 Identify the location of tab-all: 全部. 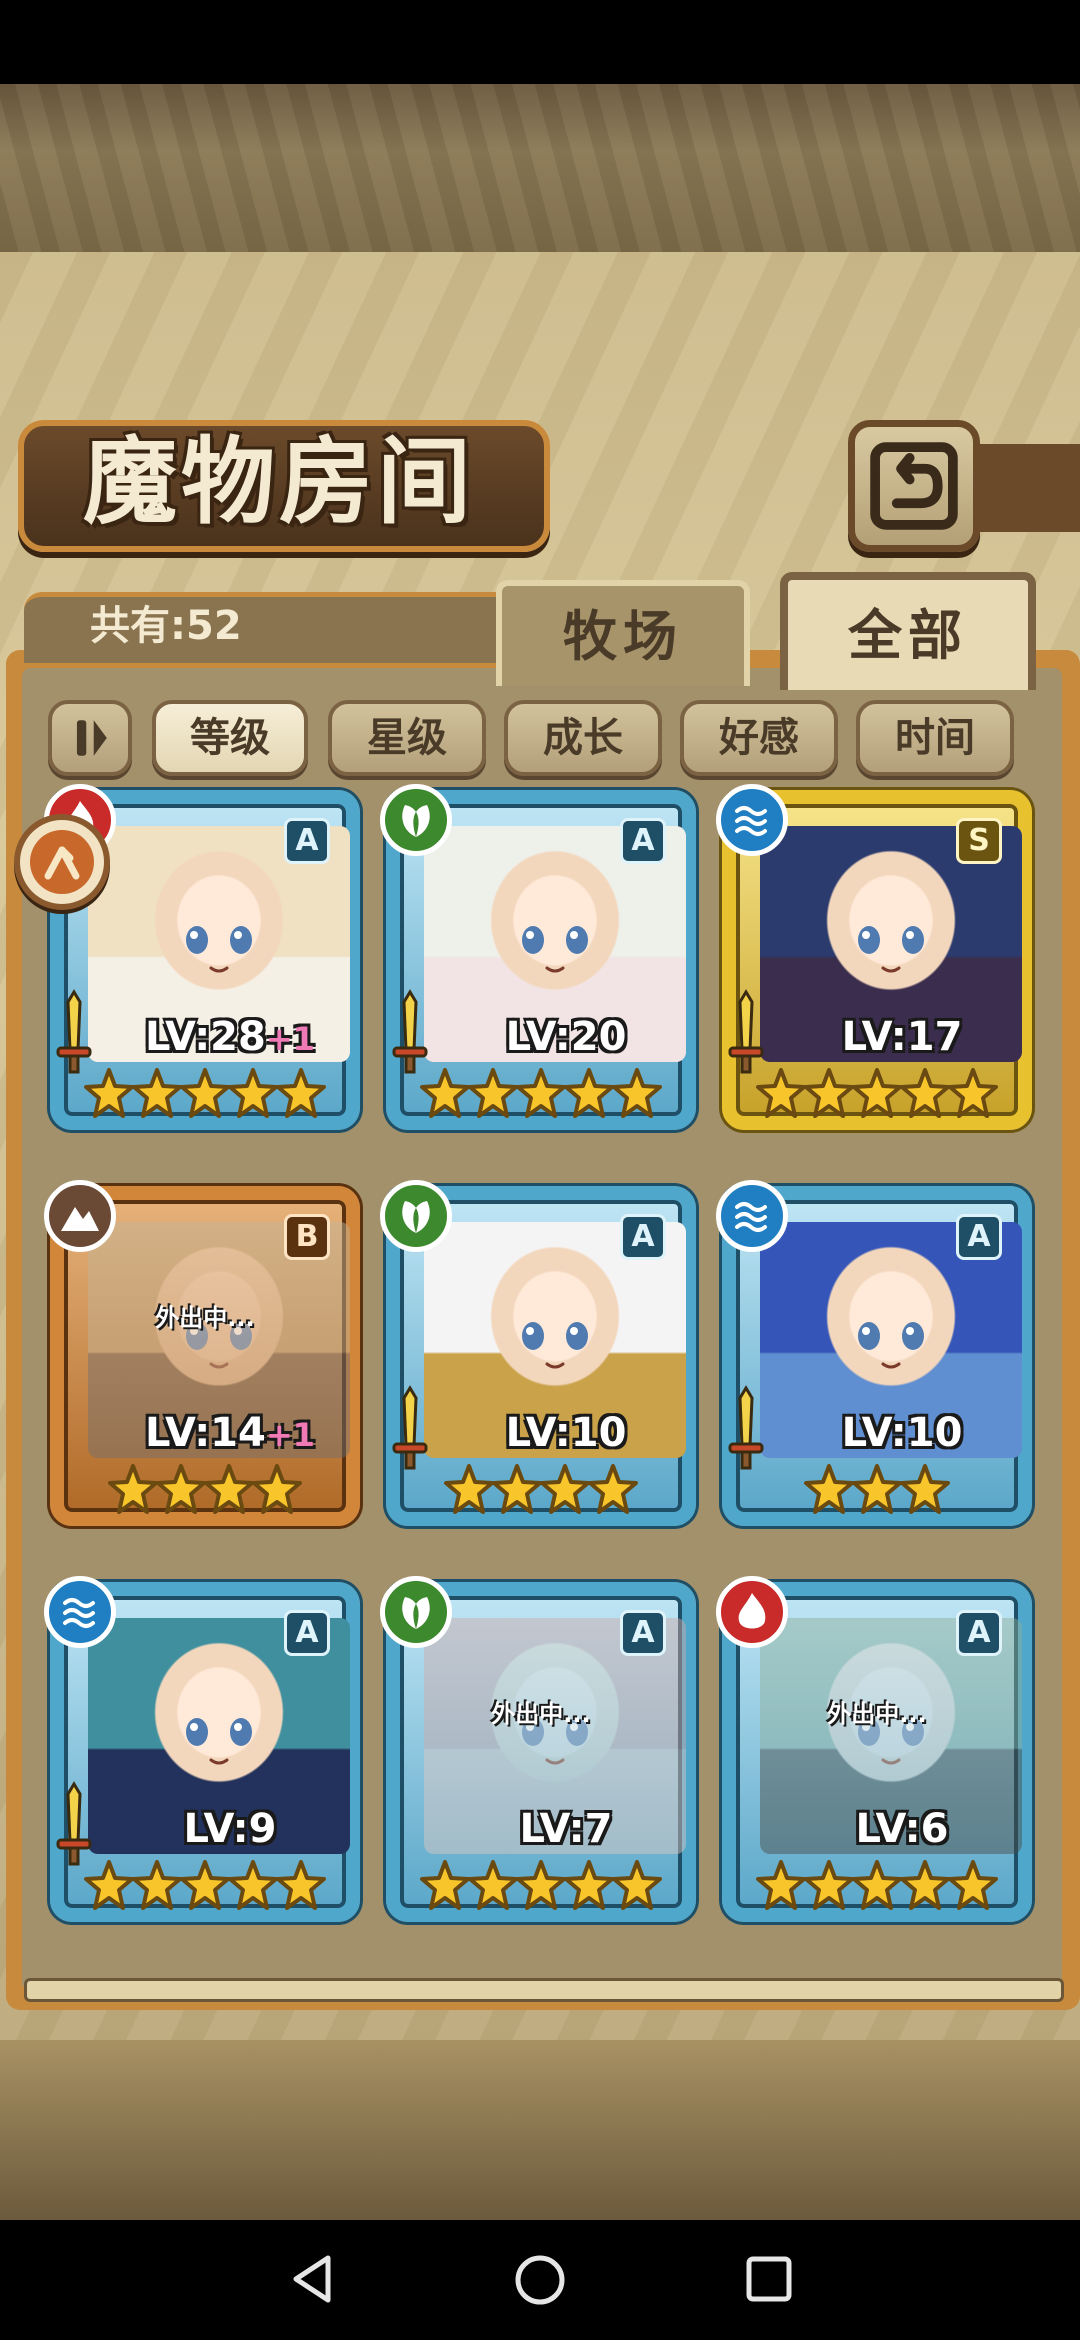
(908, 631).